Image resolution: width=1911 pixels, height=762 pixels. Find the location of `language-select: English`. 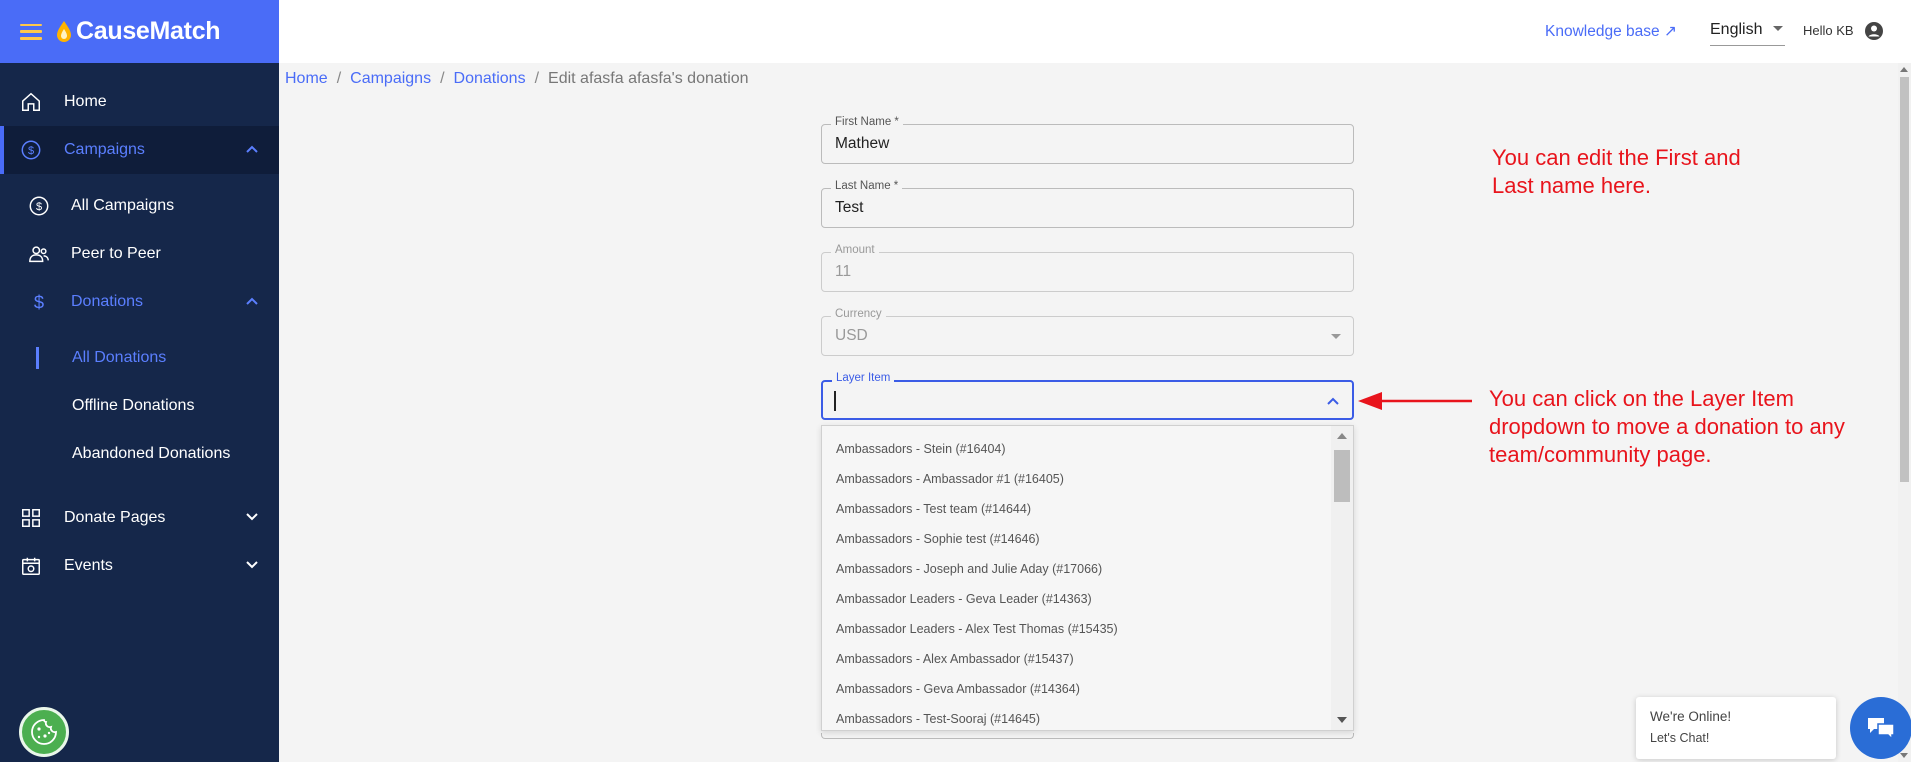

language-select: English is located at coordinates (1747, 32).